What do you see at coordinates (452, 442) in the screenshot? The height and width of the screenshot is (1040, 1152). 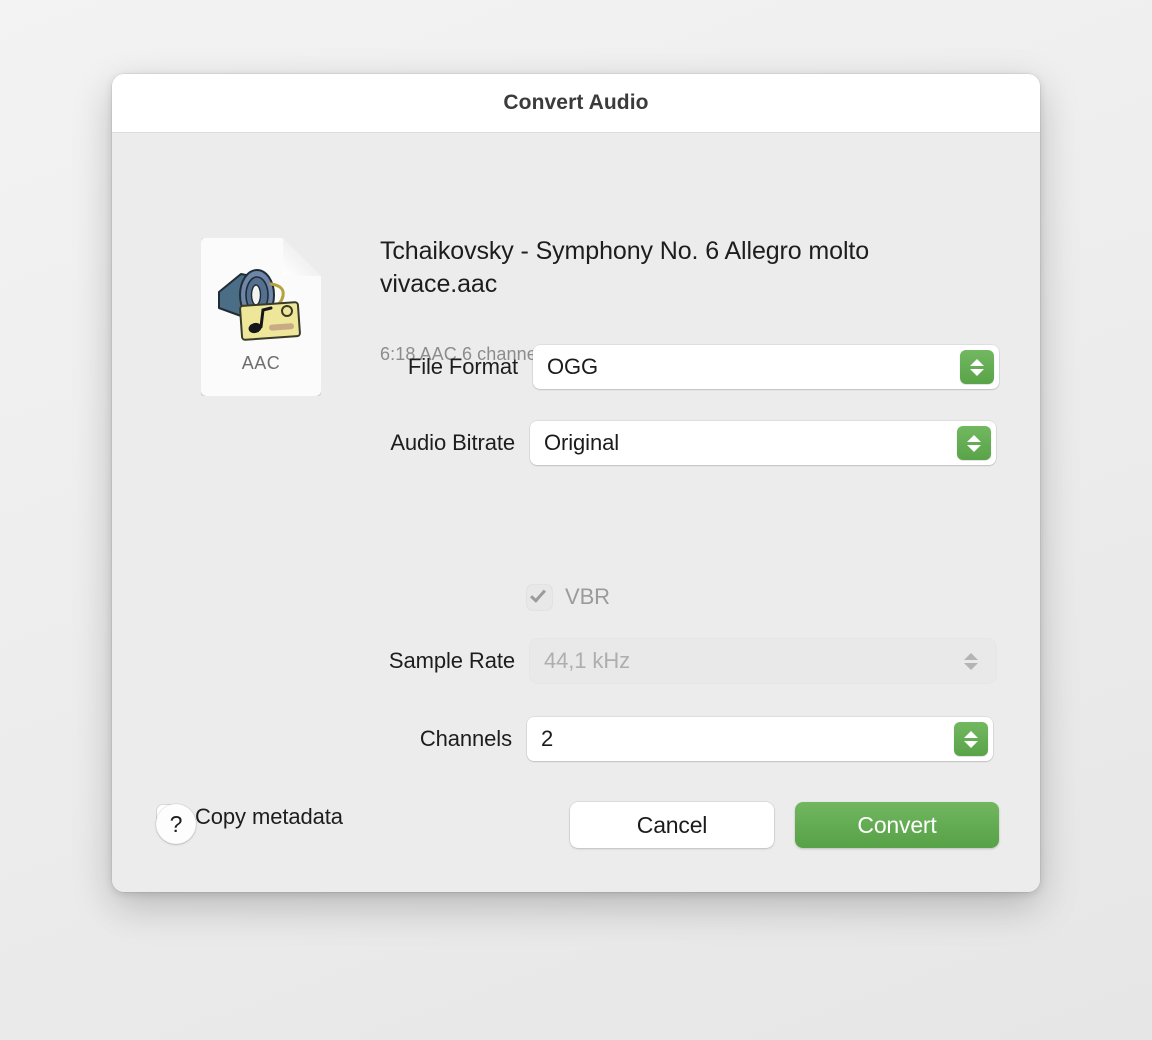 I see `audio-bitrate-label: Audio Bitrate` at bounding box center [452, 442].